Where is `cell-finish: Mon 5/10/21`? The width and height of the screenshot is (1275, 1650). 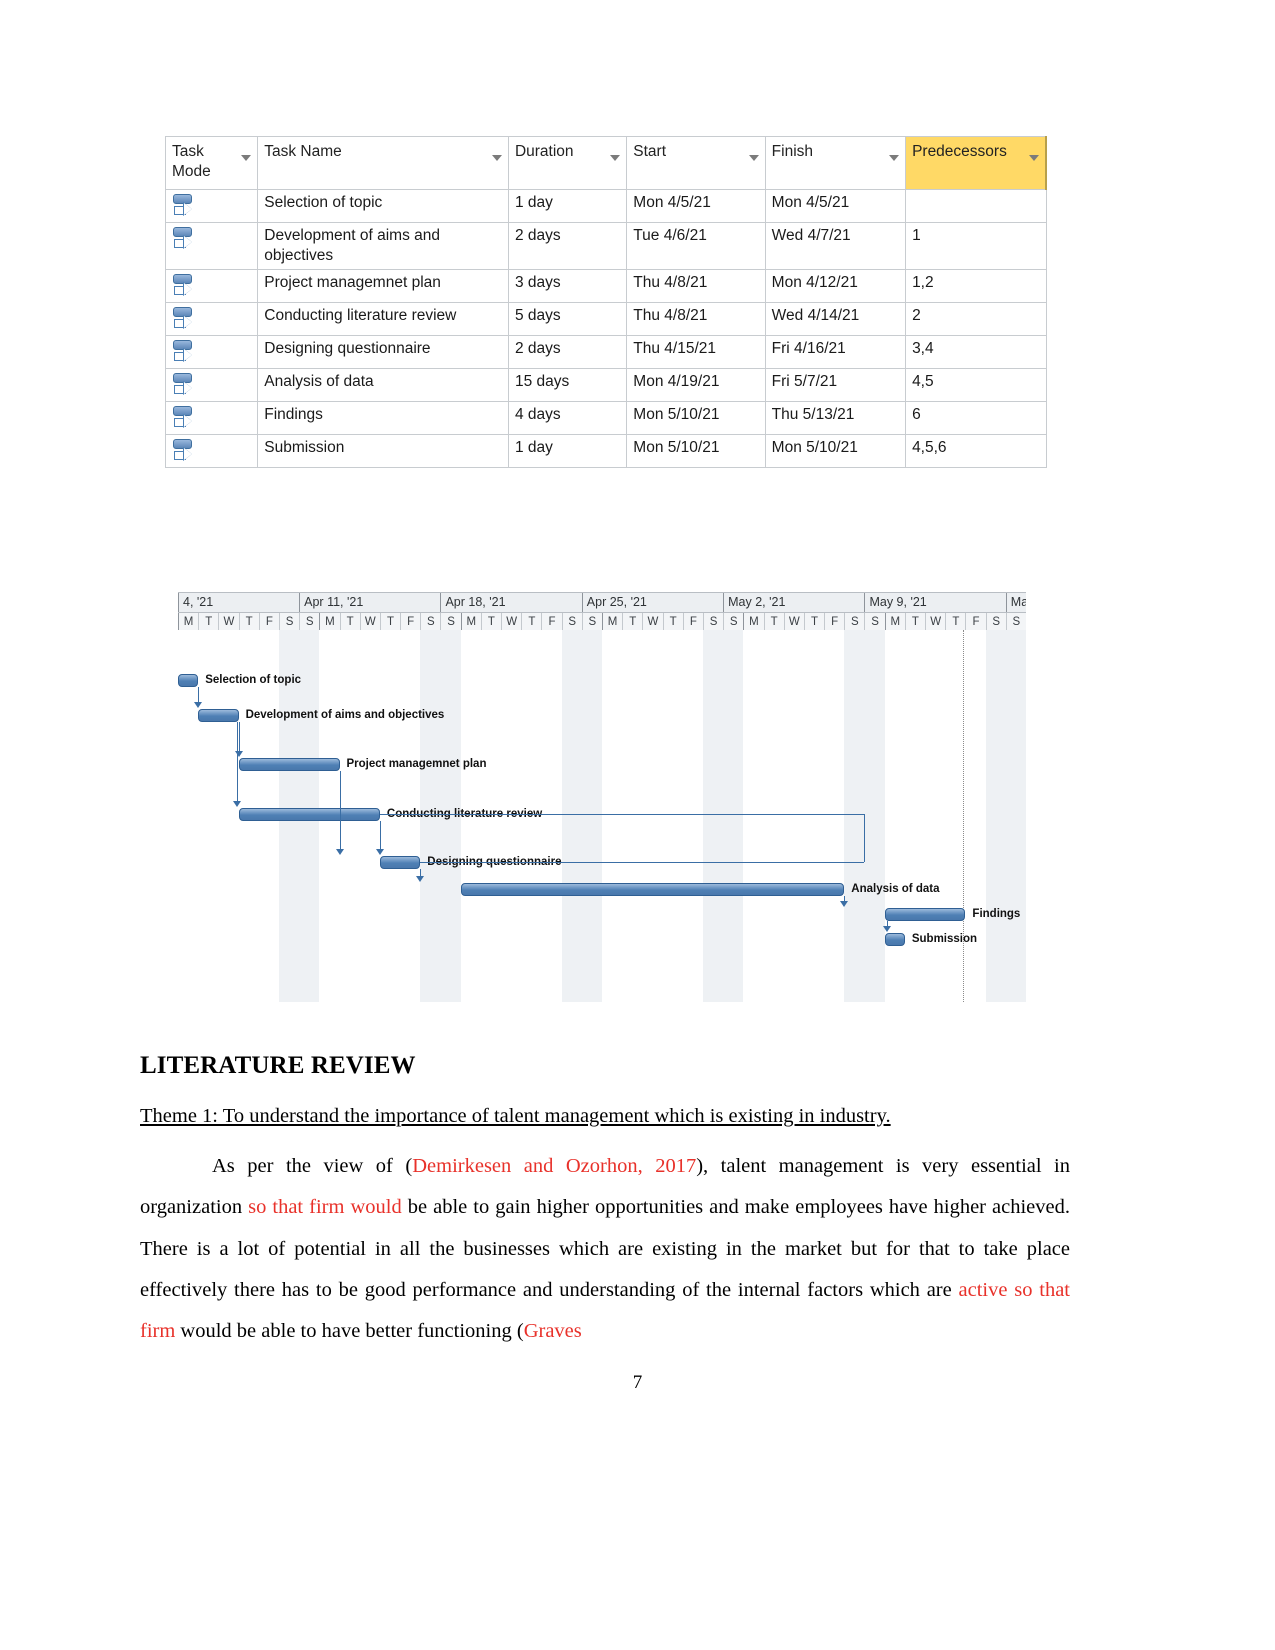
cell-finish: Mon 5/10/21 is located at coordinates (835, 450).